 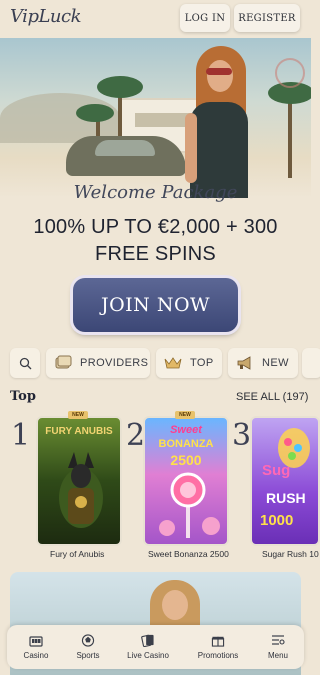 What do you see at coordinates (77, 554) in the screenshot?
I see `game-title: Fury of Anubis` at bounding box center [77, 554].